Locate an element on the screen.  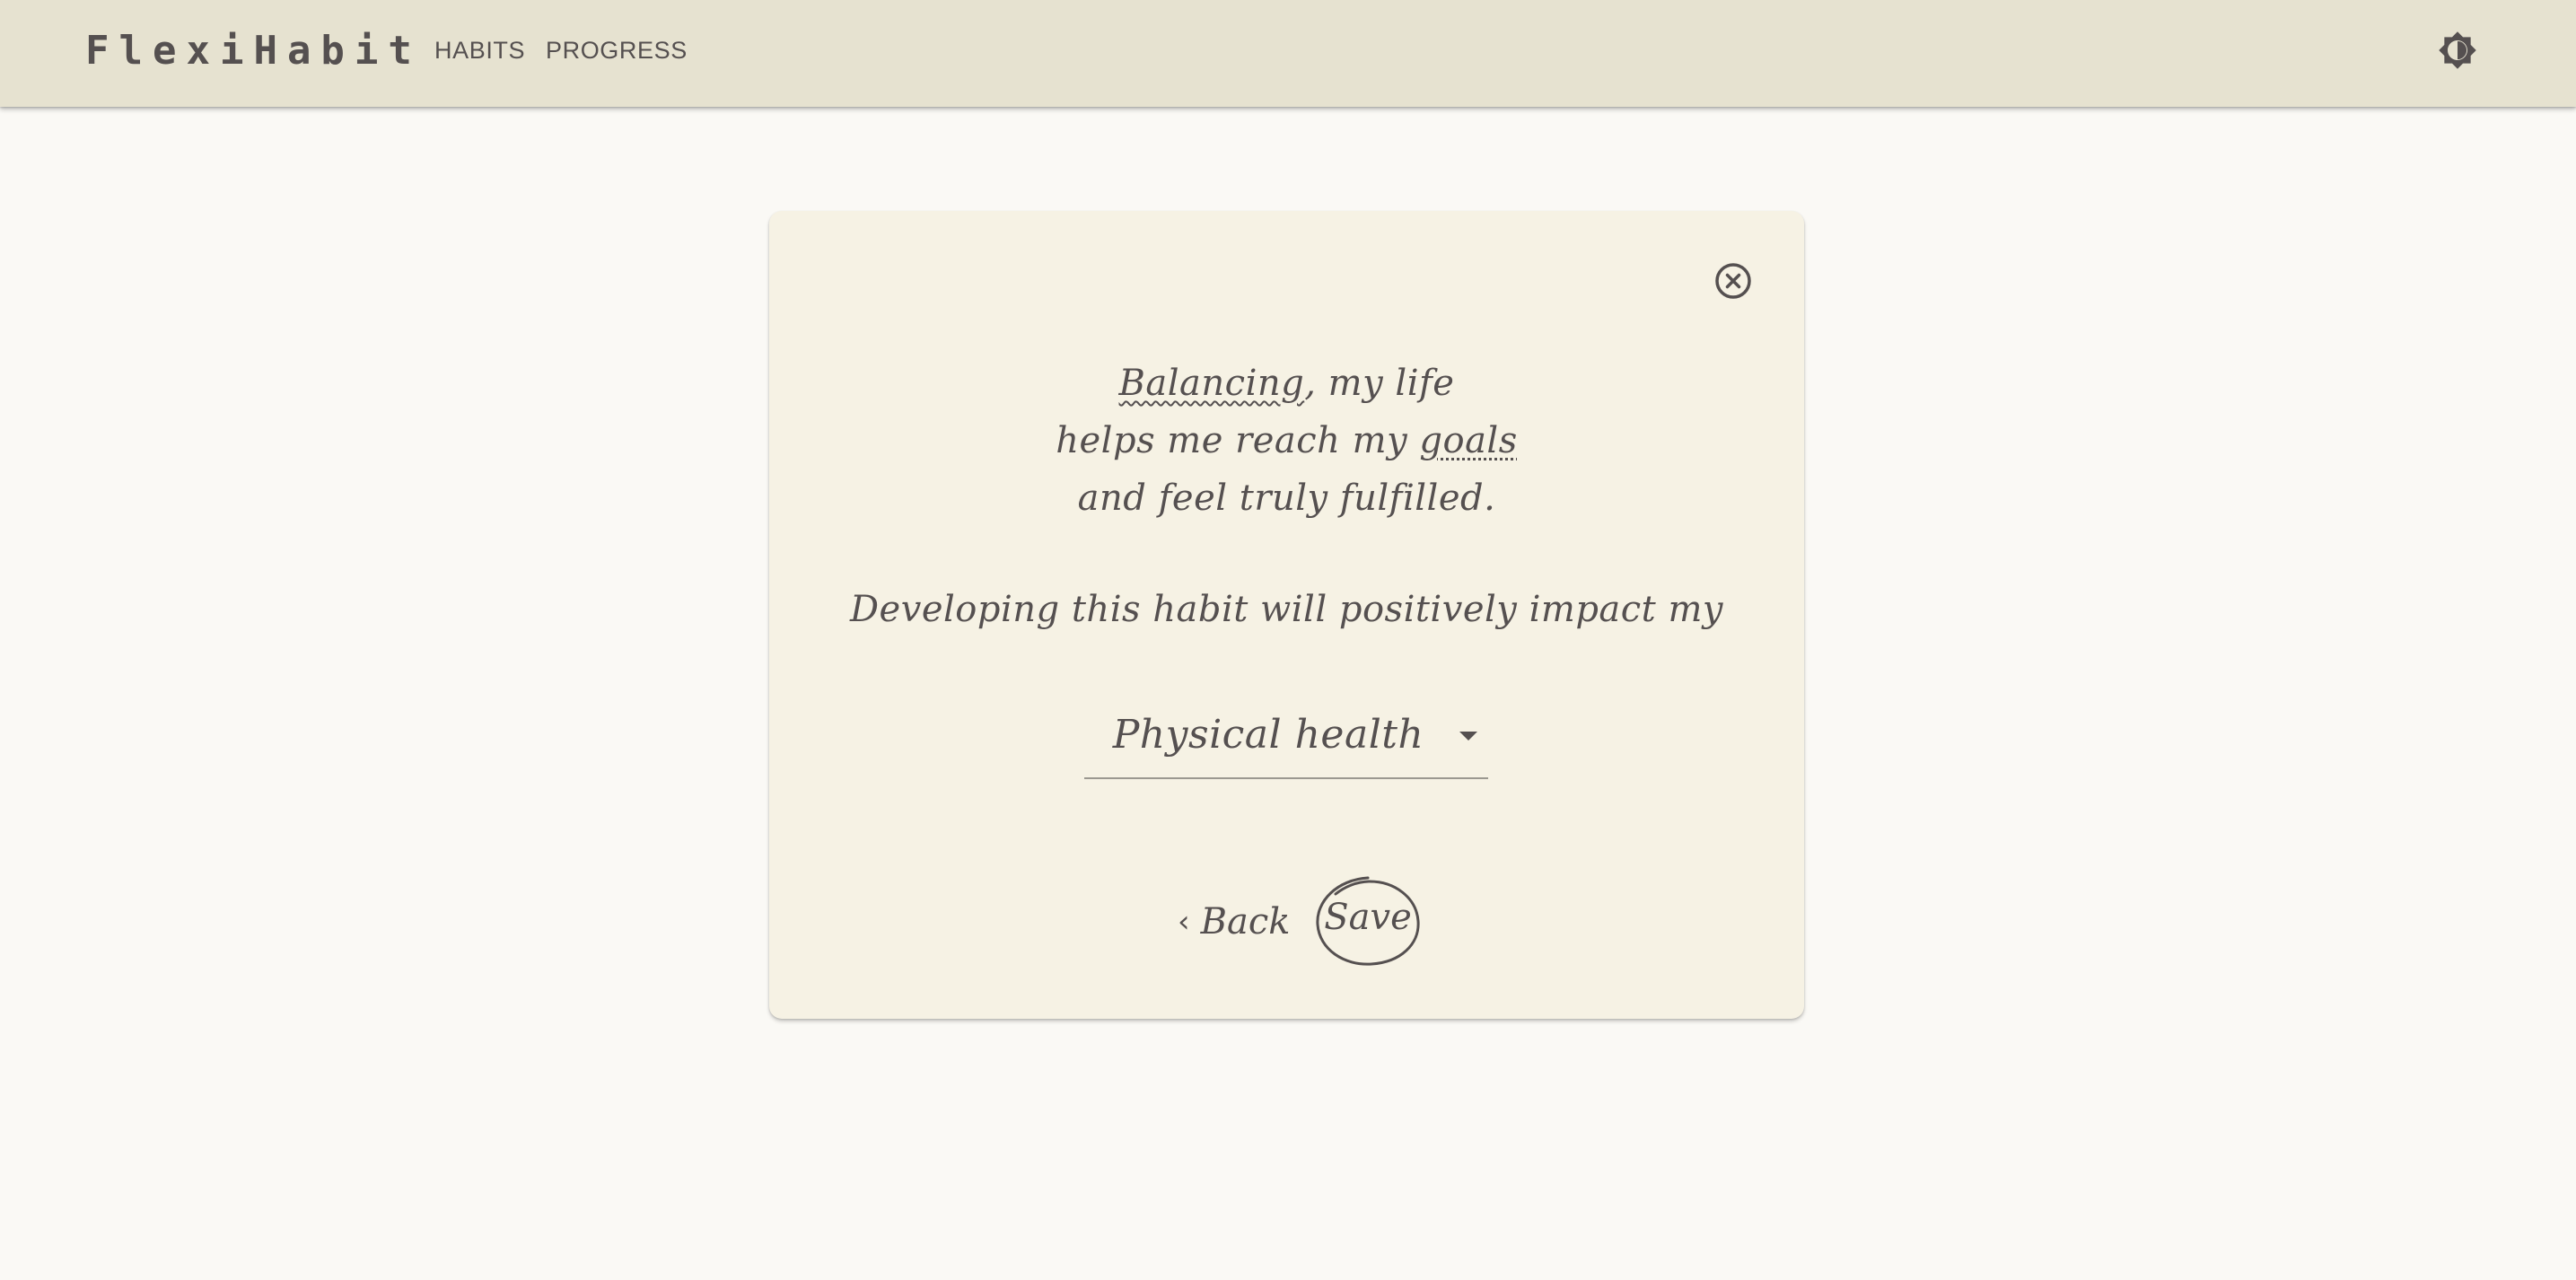
close-circle-icon is located at coordinates (1733, 282).